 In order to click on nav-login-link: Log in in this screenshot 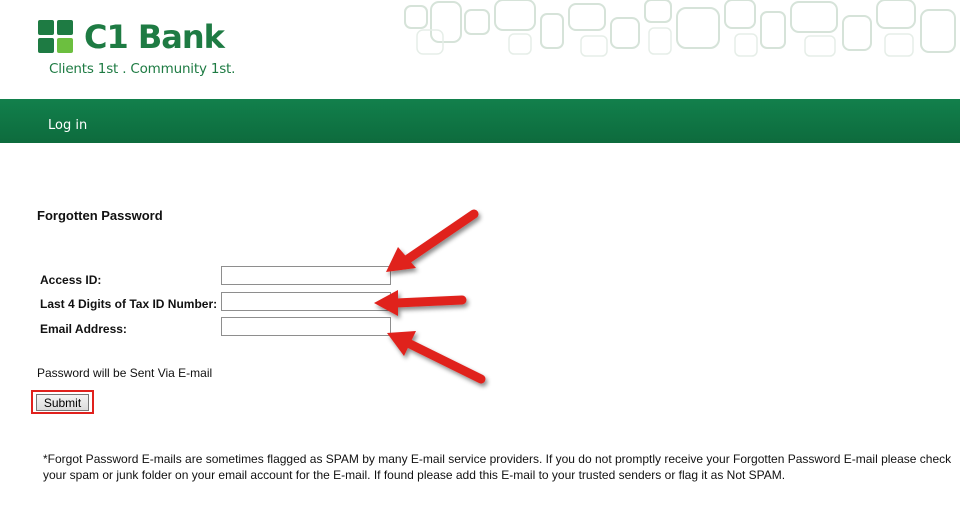, I will do `click(67, 125)`.